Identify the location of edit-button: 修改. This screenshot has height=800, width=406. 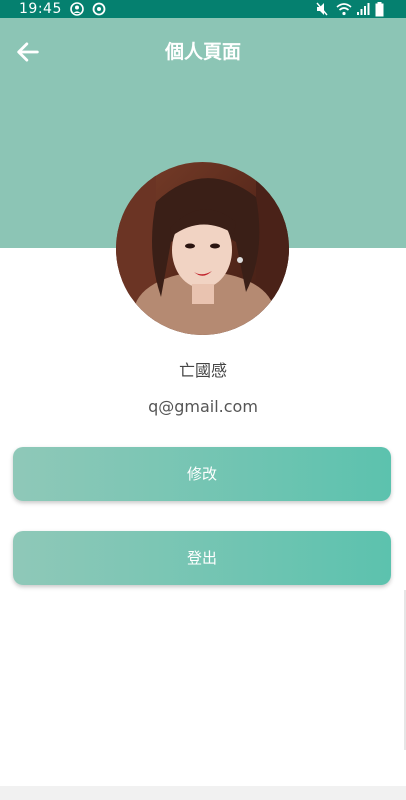
(202, 474).